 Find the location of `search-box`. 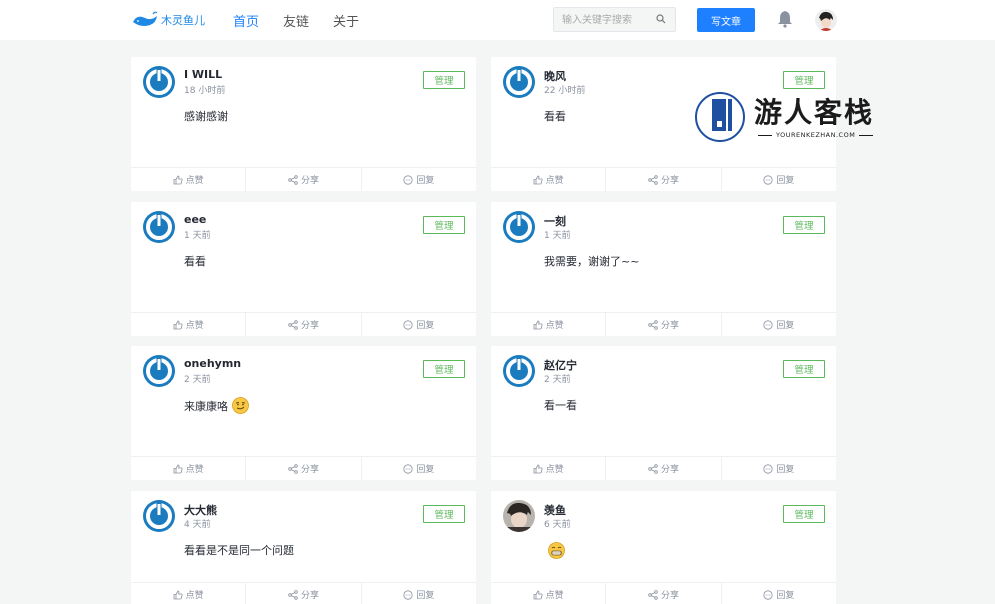

search-box is located at coordinates (614, 19).